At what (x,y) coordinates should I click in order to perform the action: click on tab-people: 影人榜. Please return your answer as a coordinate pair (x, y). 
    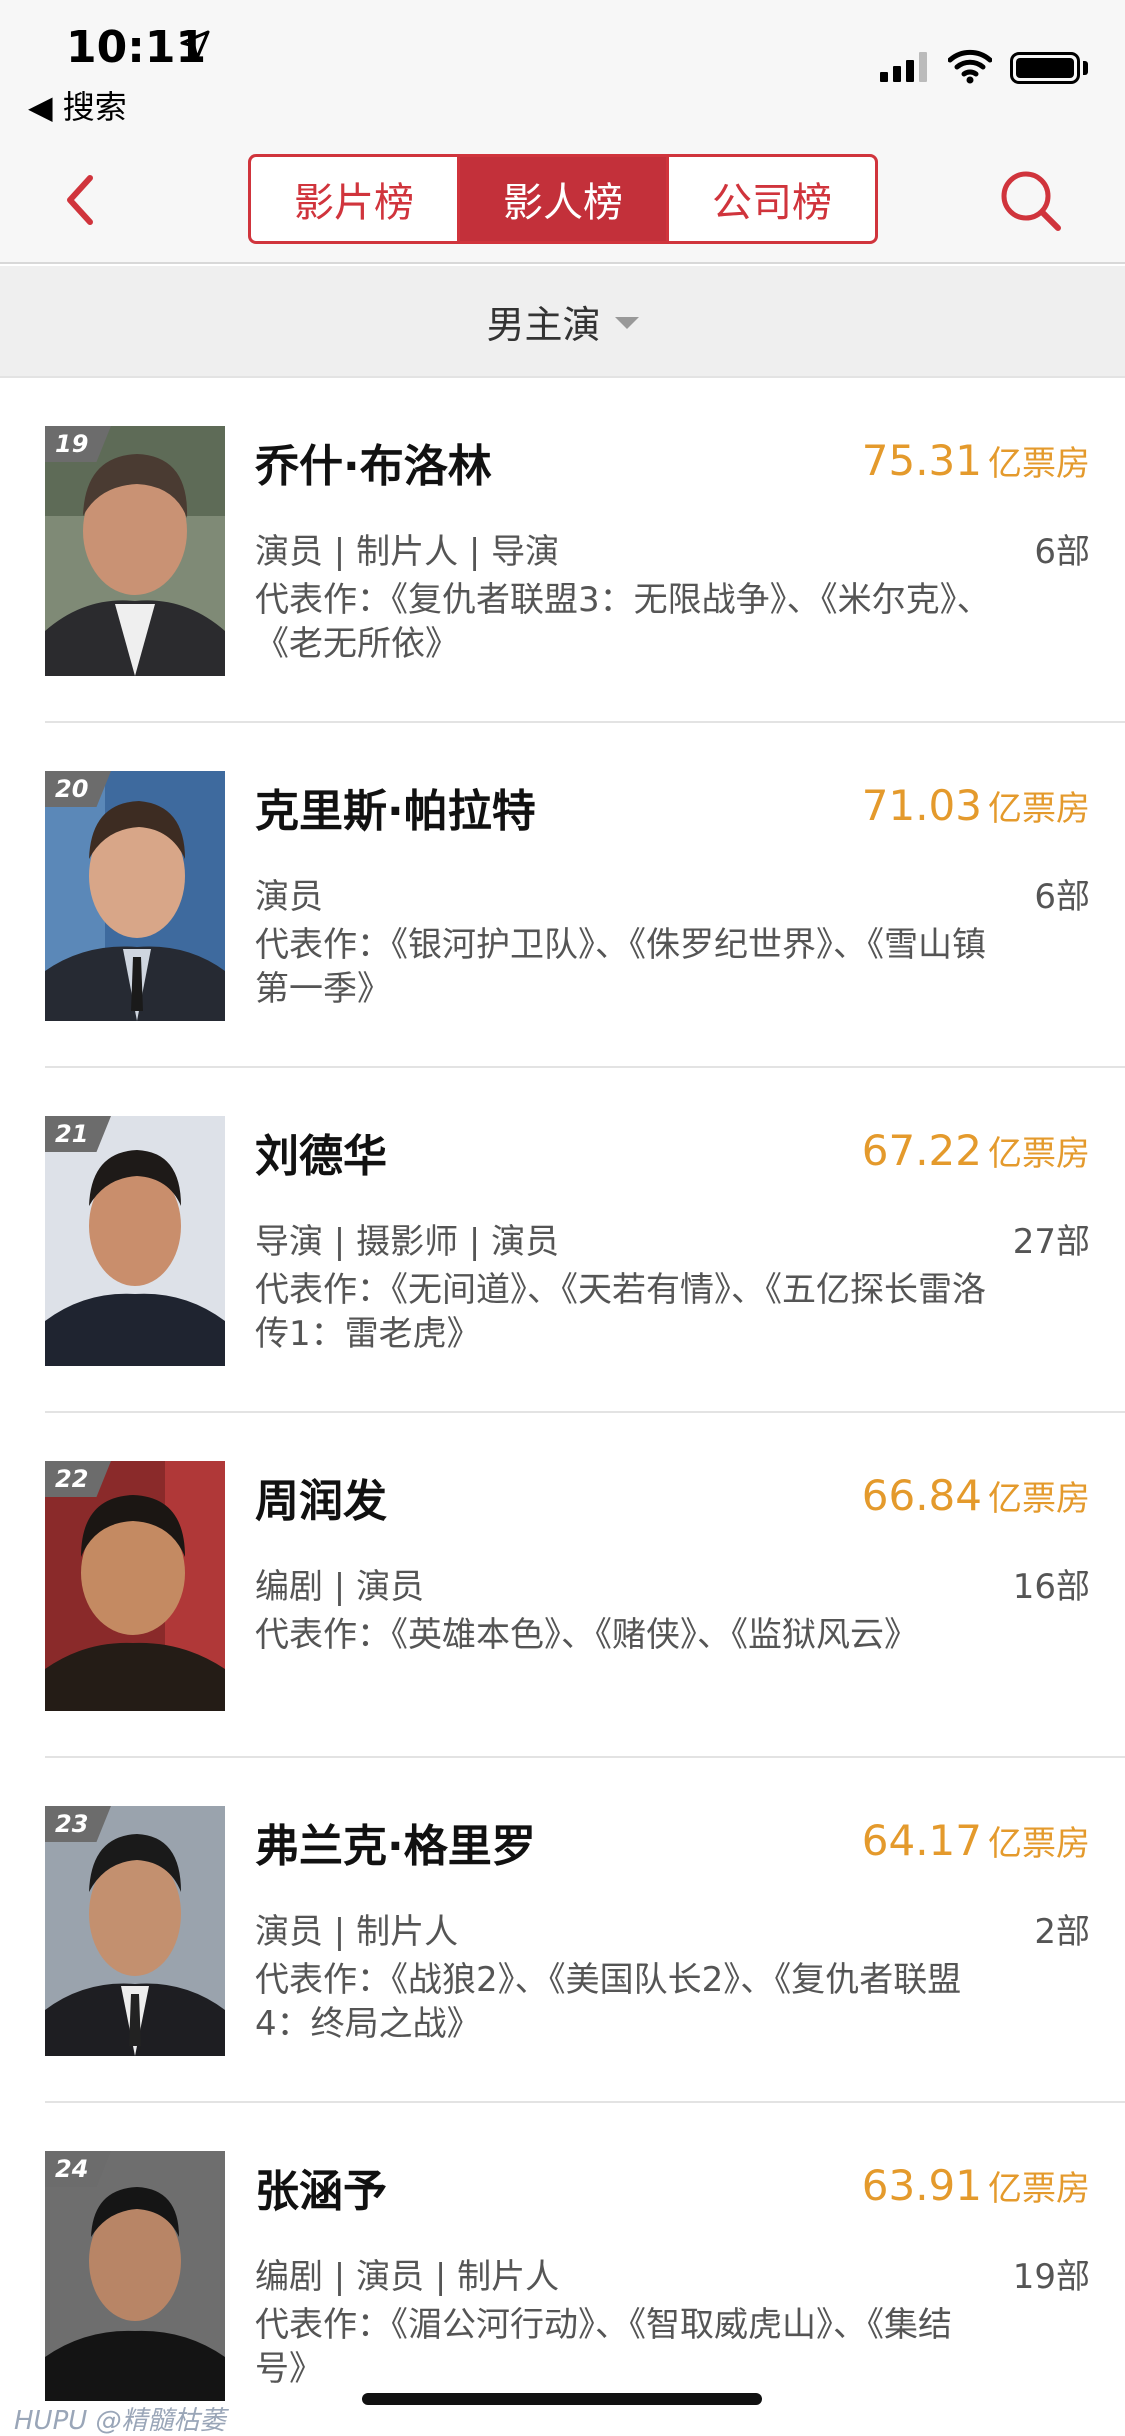
    Looking at the image, I should click on (561, 199).